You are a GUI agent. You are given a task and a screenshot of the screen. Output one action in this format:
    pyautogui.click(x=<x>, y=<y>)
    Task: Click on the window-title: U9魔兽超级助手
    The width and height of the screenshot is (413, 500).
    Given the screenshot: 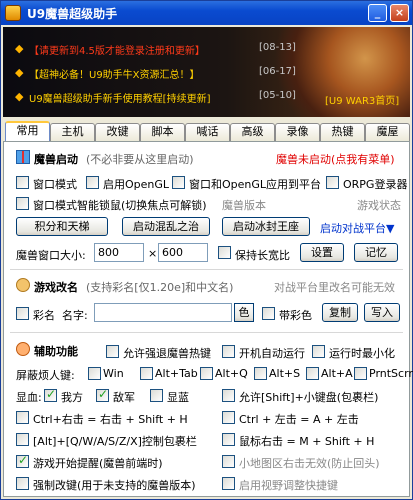 What is the action you would take?
    pyautogui.click(x=72, y=14)
    